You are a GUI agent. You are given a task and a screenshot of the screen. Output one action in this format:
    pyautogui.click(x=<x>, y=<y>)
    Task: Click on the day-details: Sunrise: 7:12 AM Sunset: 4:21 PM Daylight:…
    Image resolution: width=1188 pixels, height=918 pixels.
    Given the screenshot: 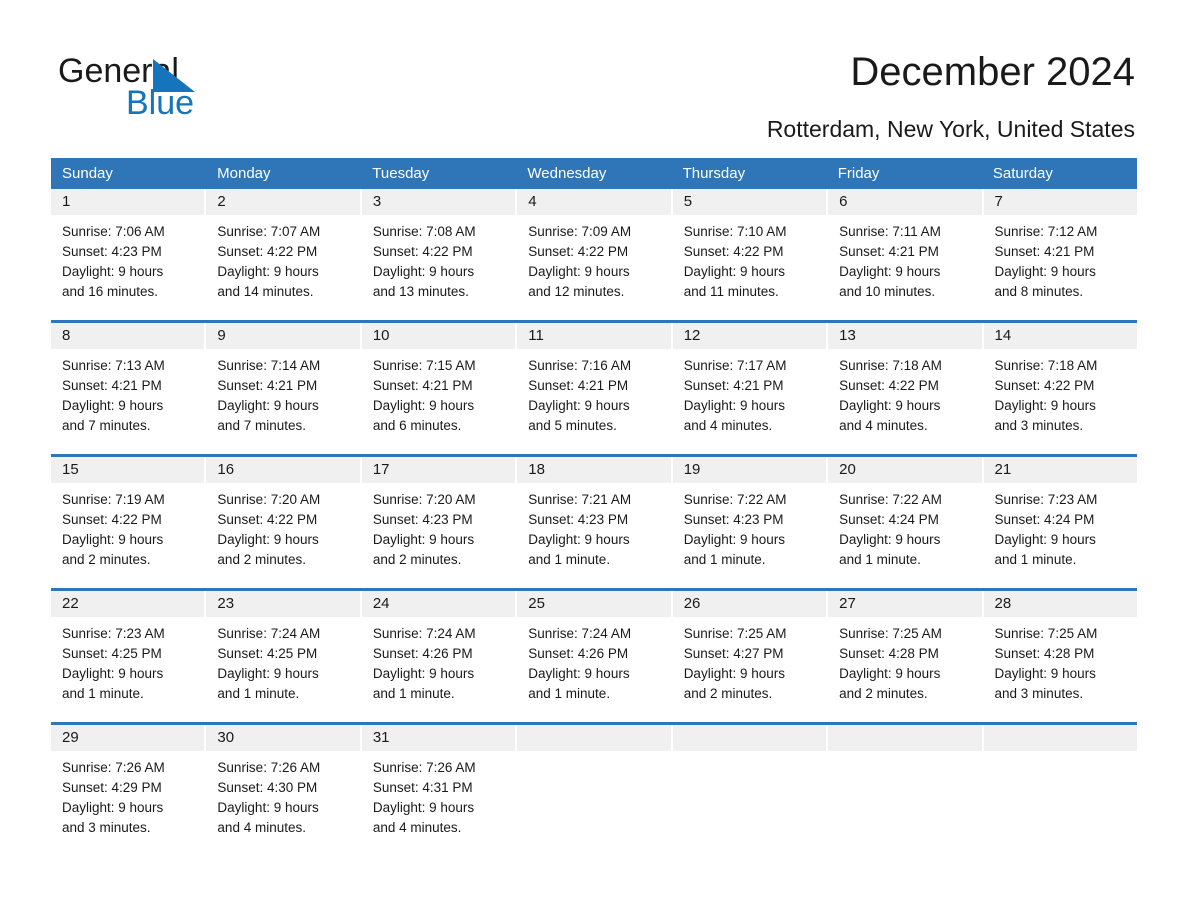 What is the action you would take?
    pyautogui.click(x=1060, y=265)
    